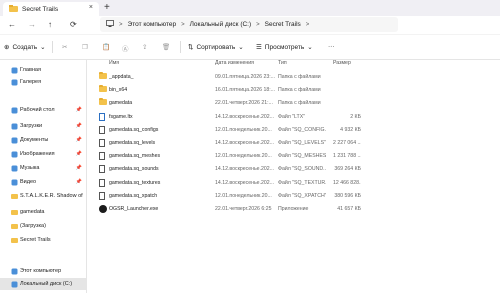  What do you see at coordinates (50, 24) in the screenshot?
I see `up-button: ↑` at bounding box center [50, 24].